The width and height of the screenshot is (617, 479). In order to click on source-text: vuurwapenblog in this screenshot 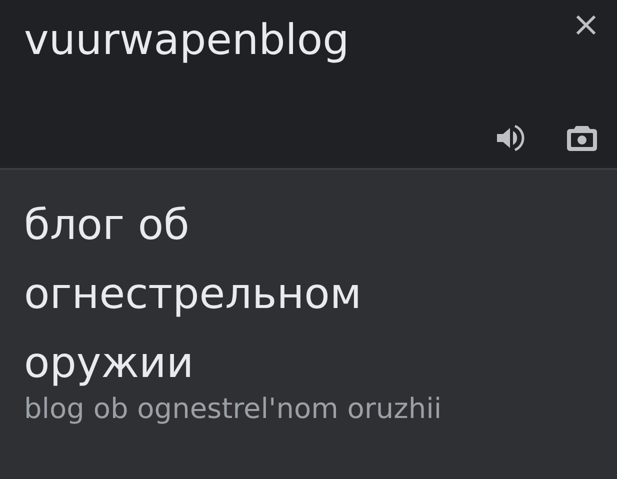, I will do `click(187, 40)`.